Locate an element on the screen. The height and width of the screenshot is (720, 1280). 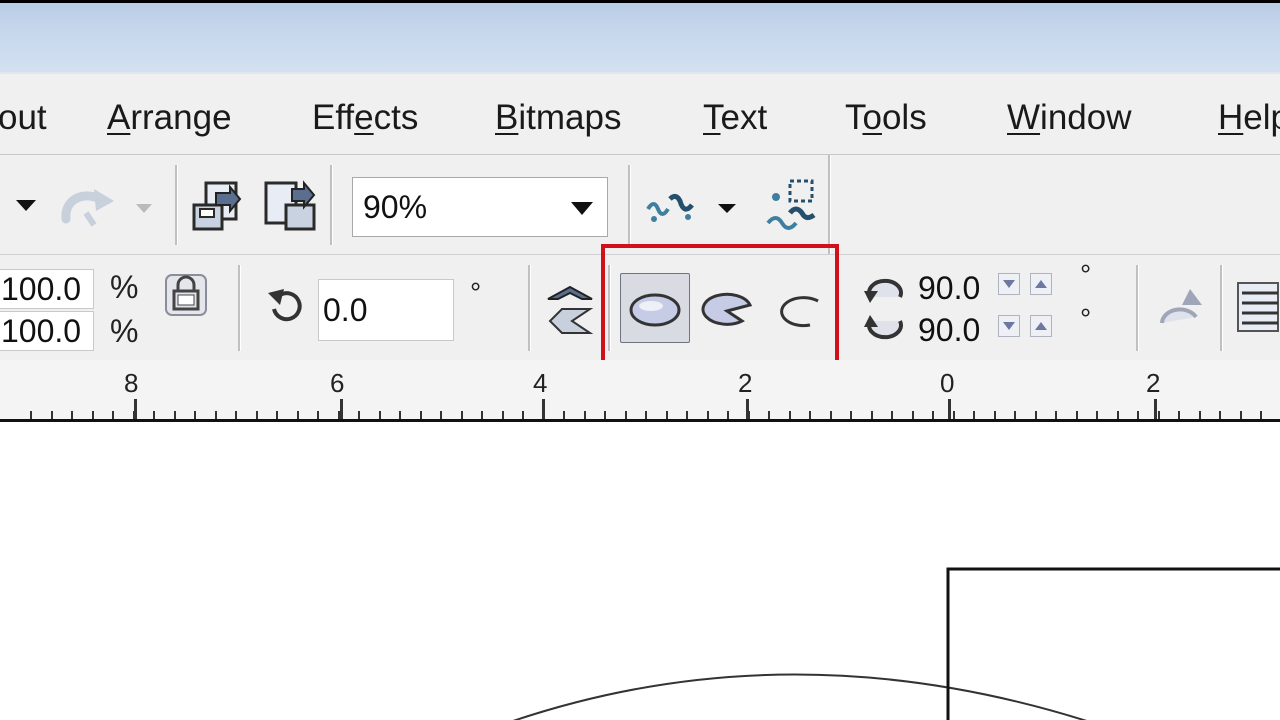
rotation-degree-unit: ° is located at coordinates (476, 292).